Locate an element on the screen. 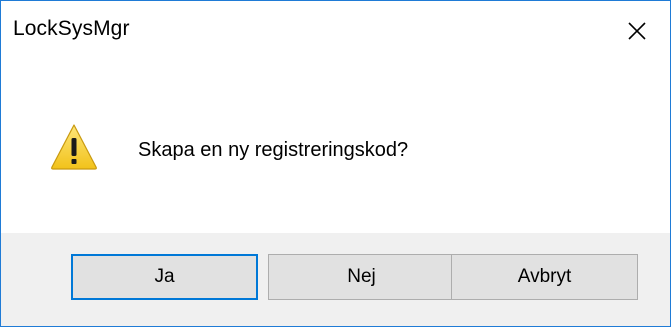 The height and width of the screenshot is (327, 671). yes-button: Ja is located at coordinates (164, 277).